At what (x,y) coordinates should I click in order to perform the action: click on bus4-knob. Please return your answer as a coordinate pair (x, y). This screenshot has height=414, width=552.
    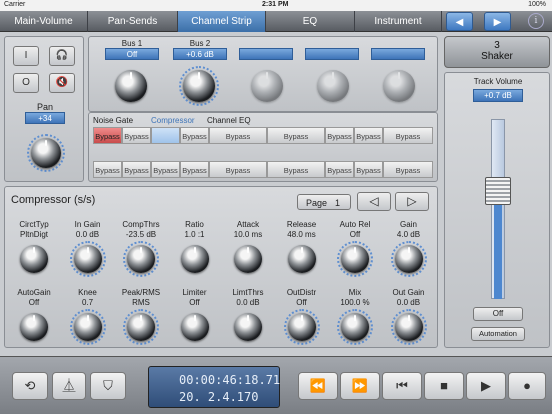
    Looking at the image, I should click on (333, 86).